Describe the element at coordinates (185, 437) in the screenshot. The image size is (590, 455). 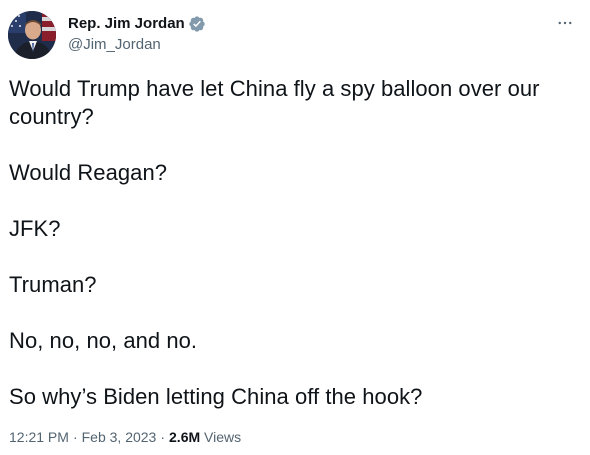
I see `views-count: 2.6M` at that location.